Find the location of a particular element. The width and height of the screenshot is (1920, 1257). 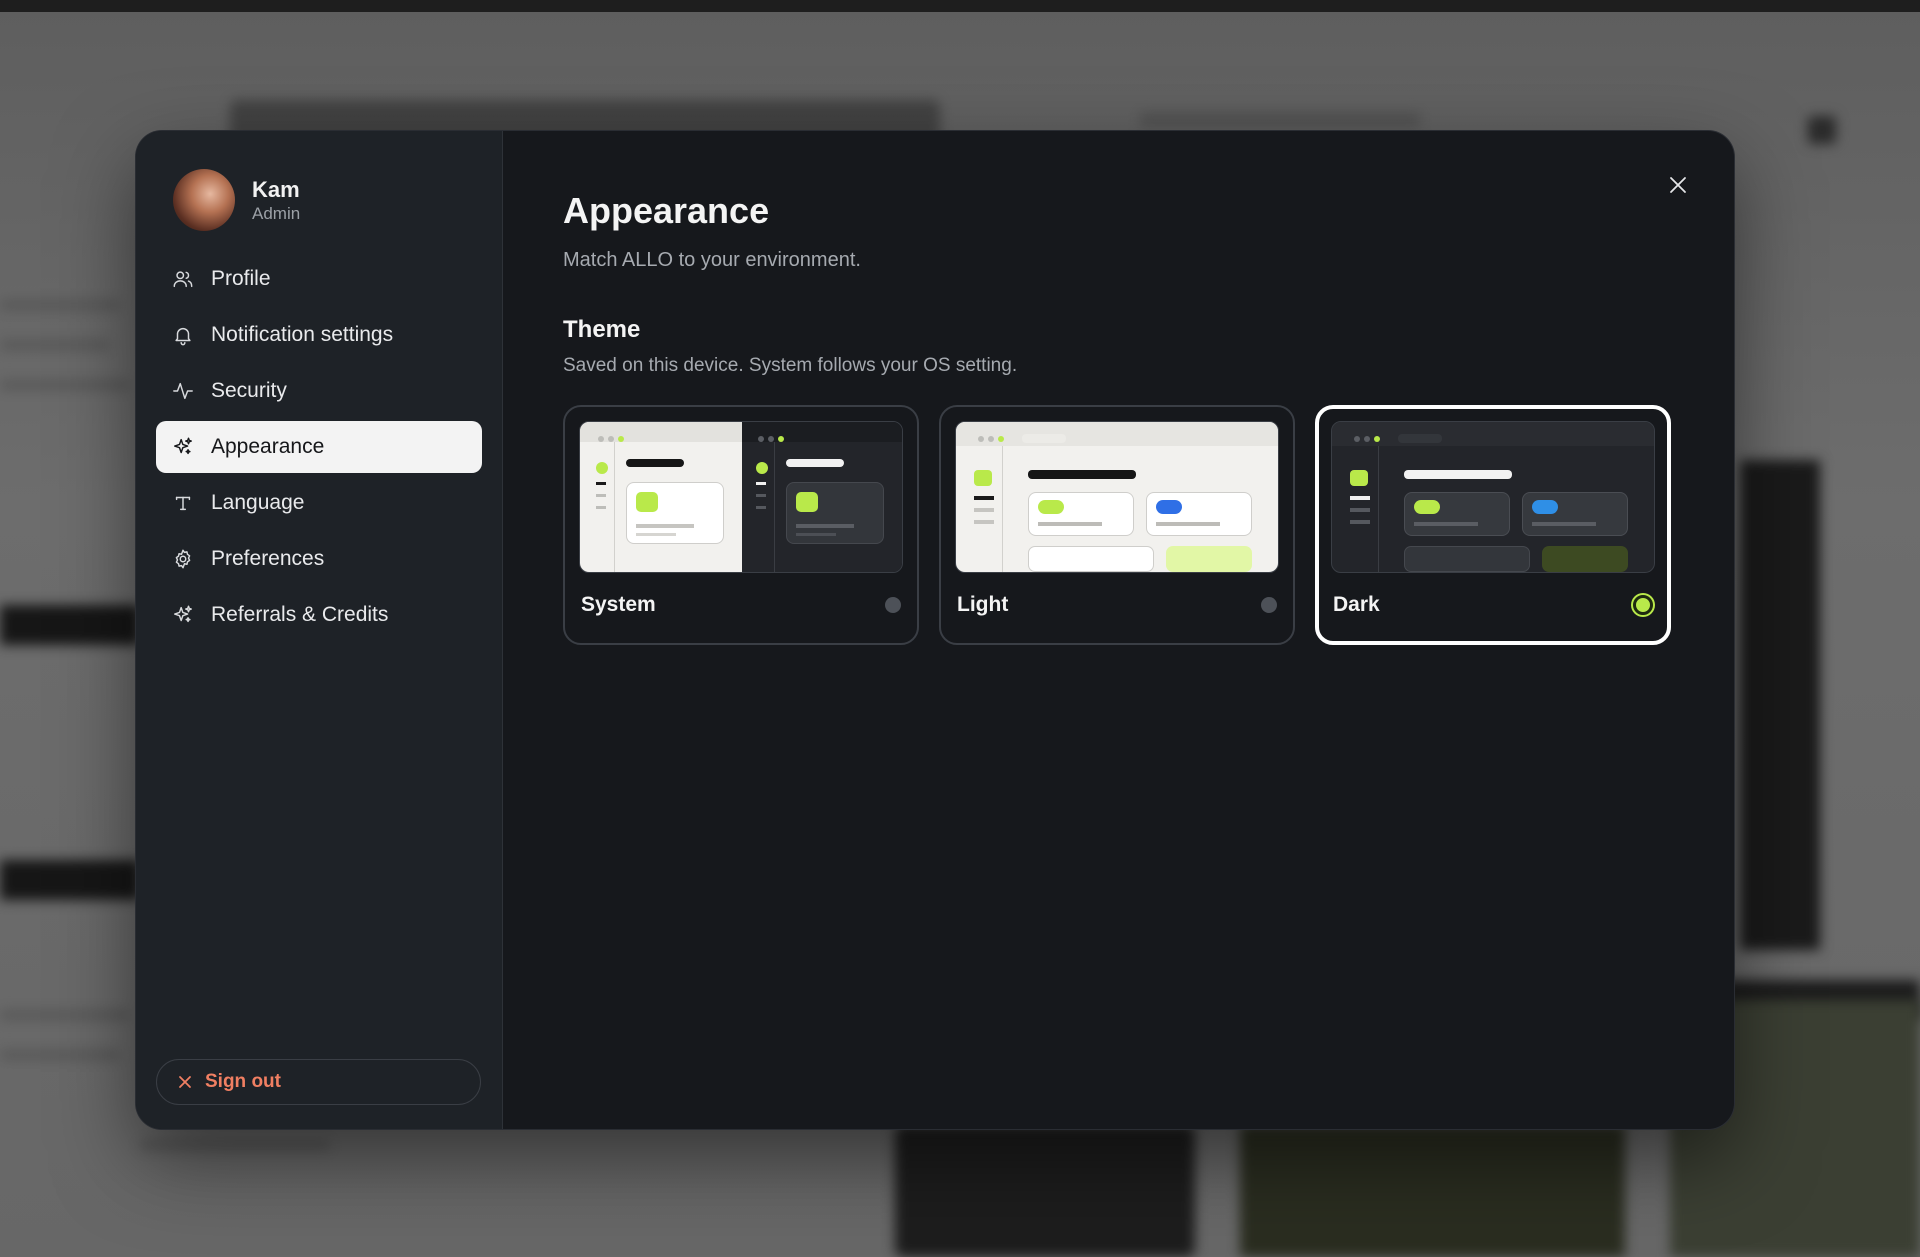

system-theme-preview is located at coordinates (741, 497).